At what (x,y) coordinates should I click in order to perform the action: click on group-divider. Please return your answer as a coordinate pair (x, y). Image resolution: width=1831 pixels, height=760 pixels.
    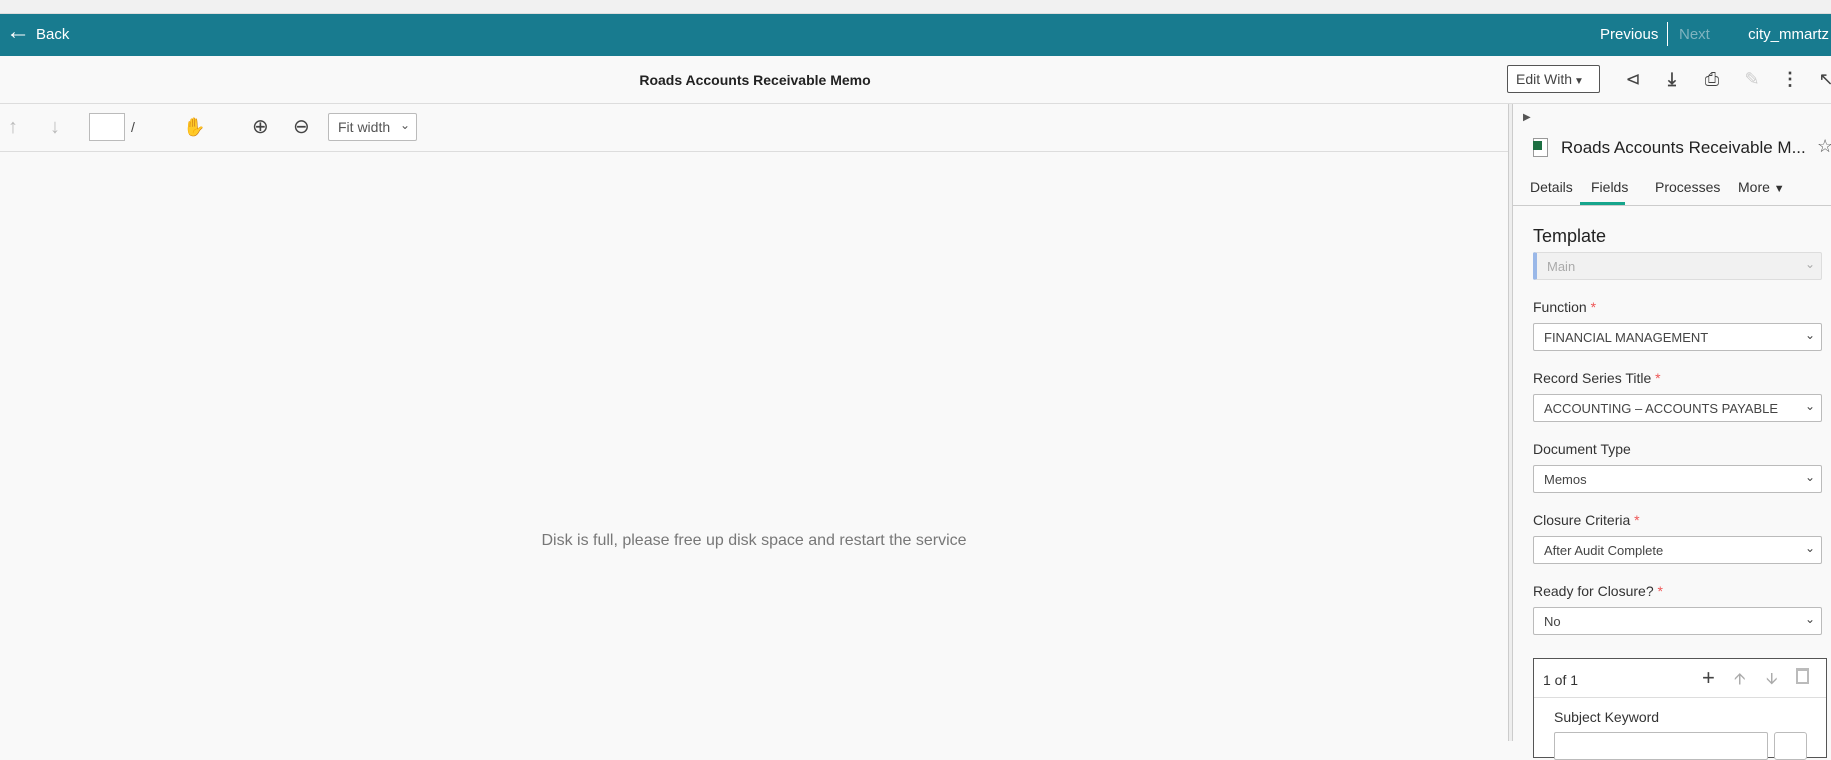
    Looking at the image, I should click on (1680, 697).